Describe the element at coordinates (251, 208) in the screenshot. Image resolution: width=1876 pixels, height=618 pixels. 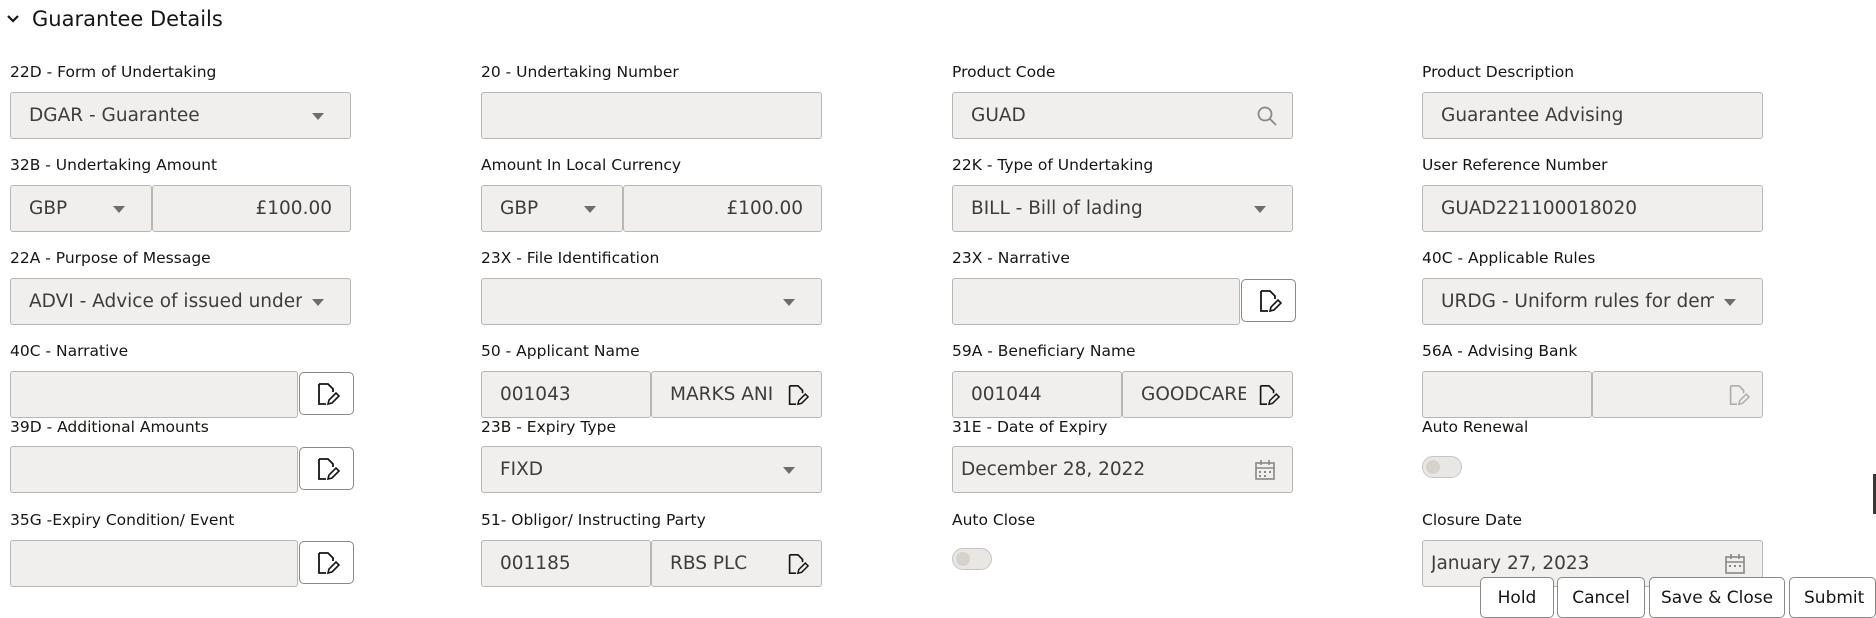
I see `undertaking-amount-input: £100.00` at that location.